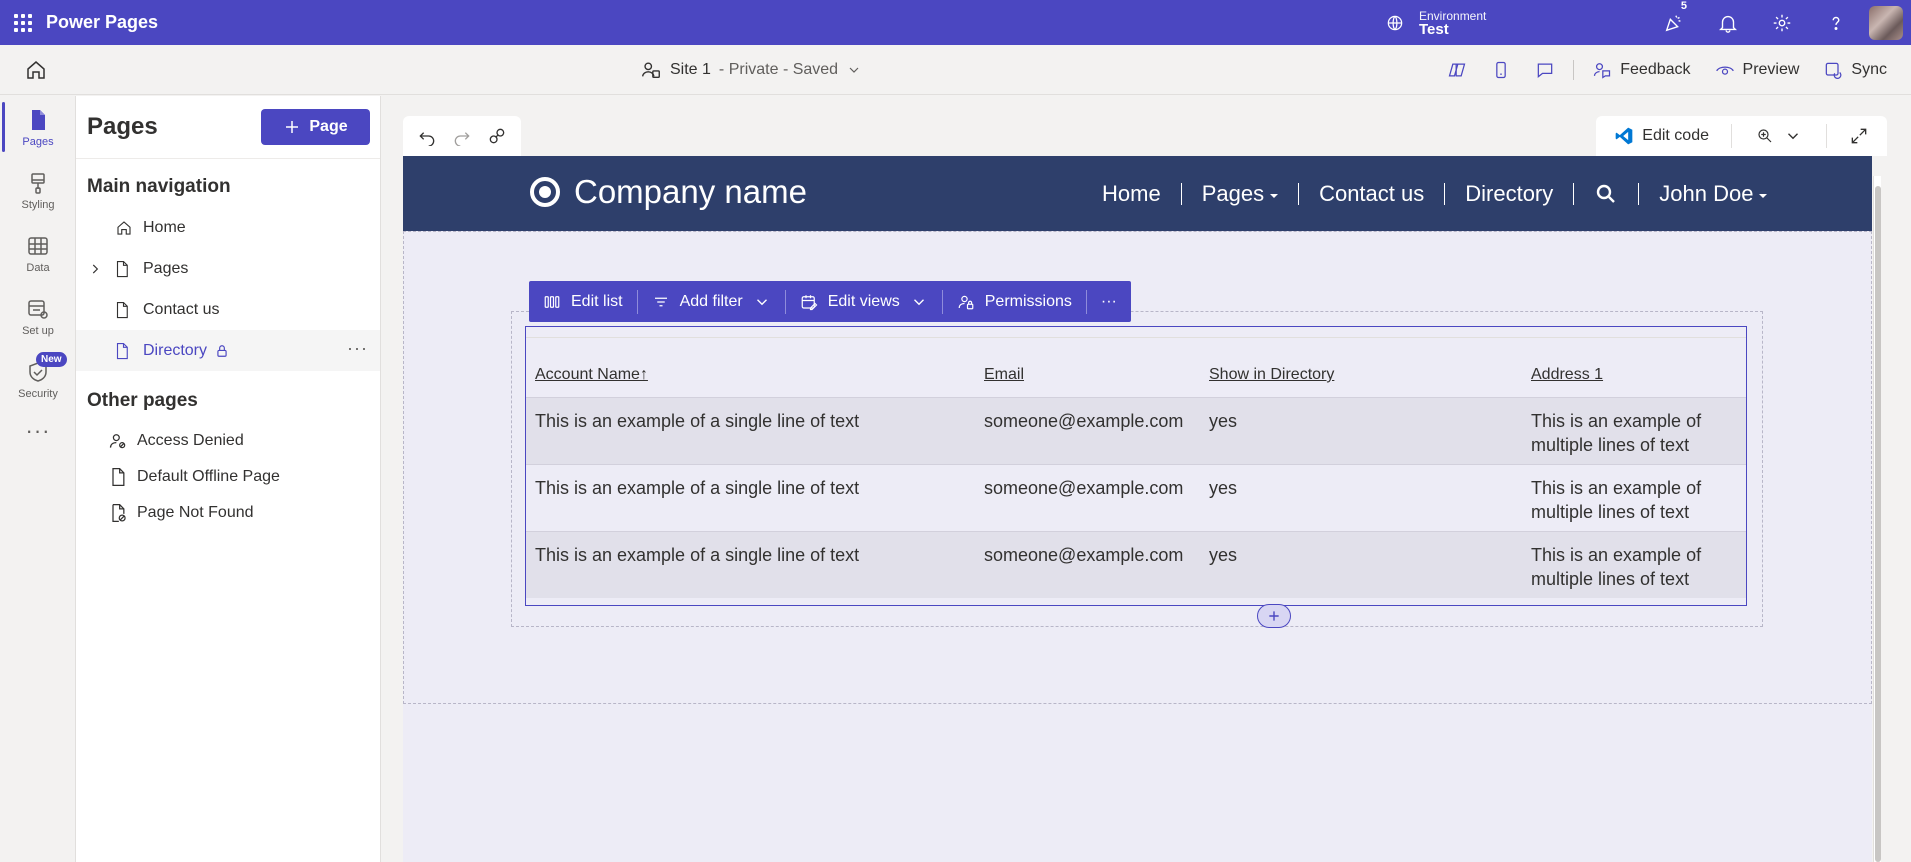 The height and width of the screenshot is (862, 1911). I want to click on site-nav-pages: Pages, so click(1240, 194).